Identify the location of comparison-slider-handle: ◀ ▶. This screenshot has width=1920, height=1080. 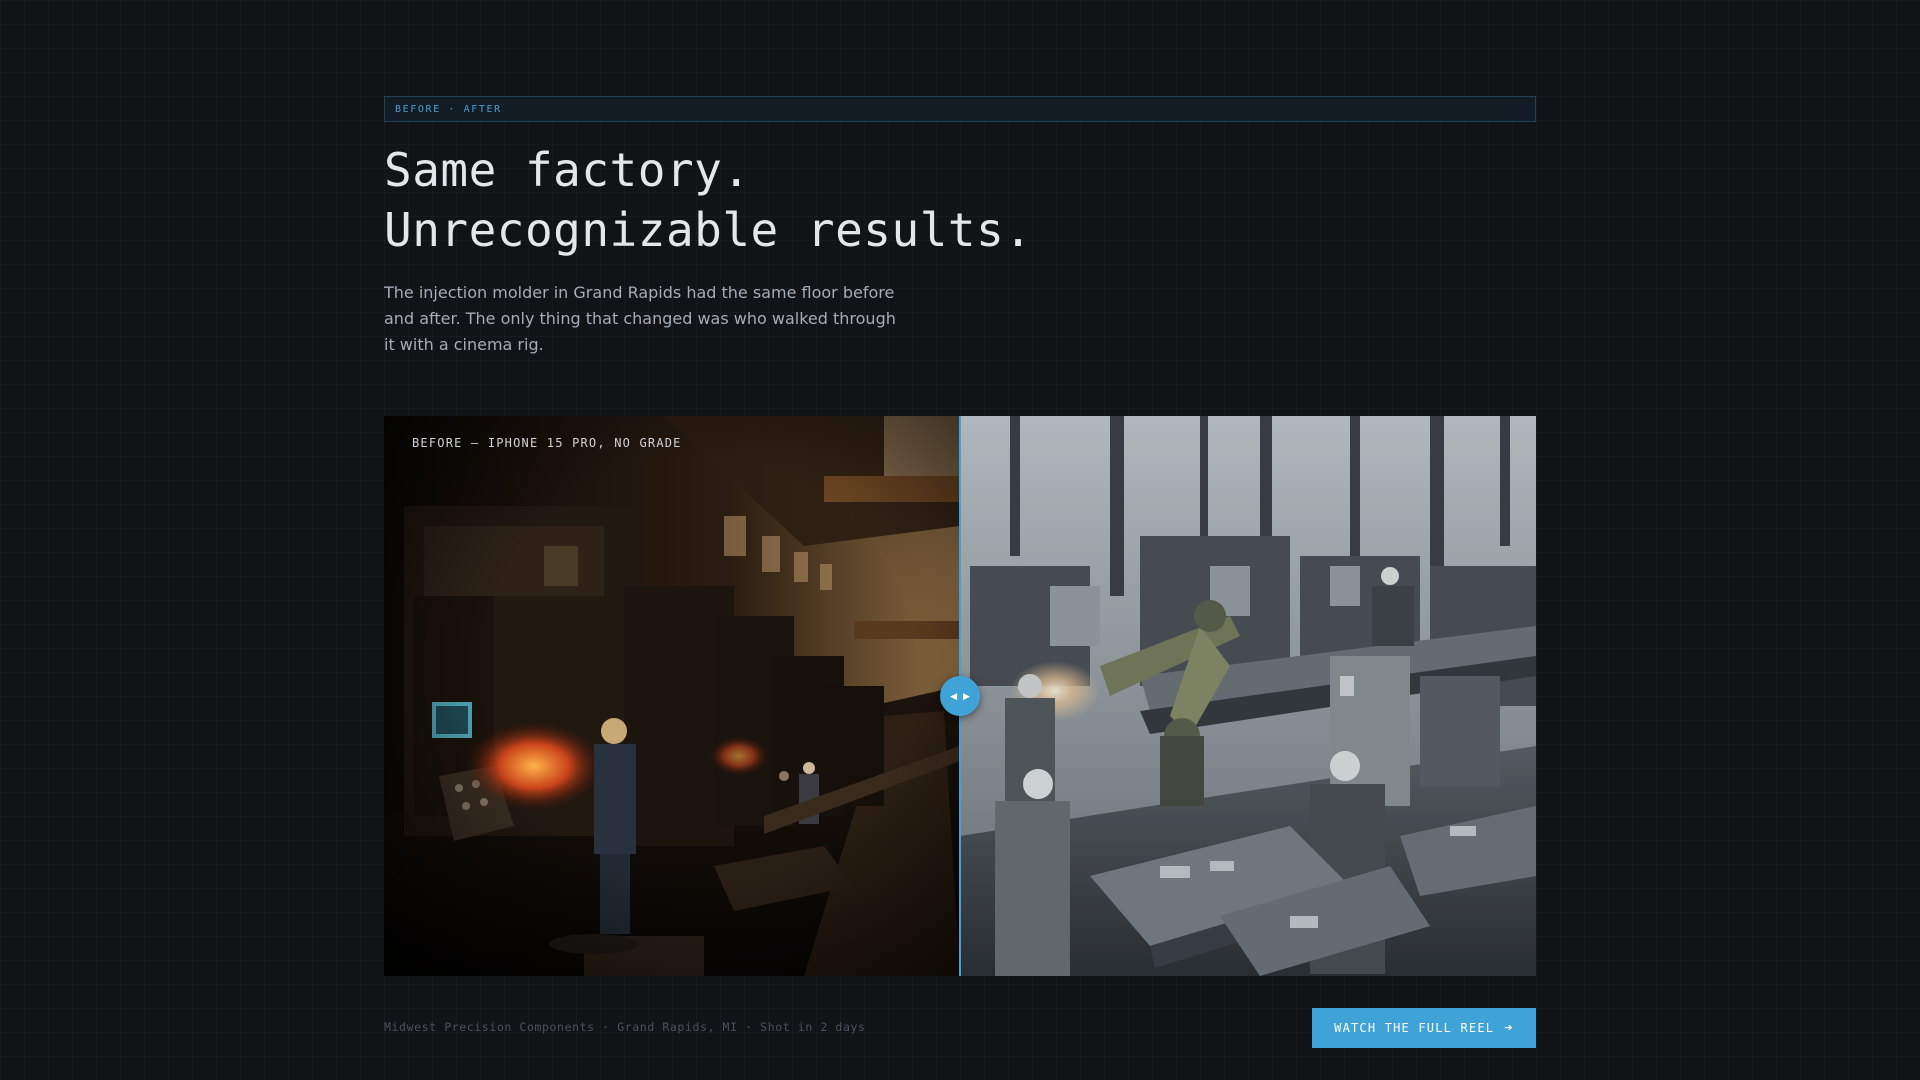
(960, 696).